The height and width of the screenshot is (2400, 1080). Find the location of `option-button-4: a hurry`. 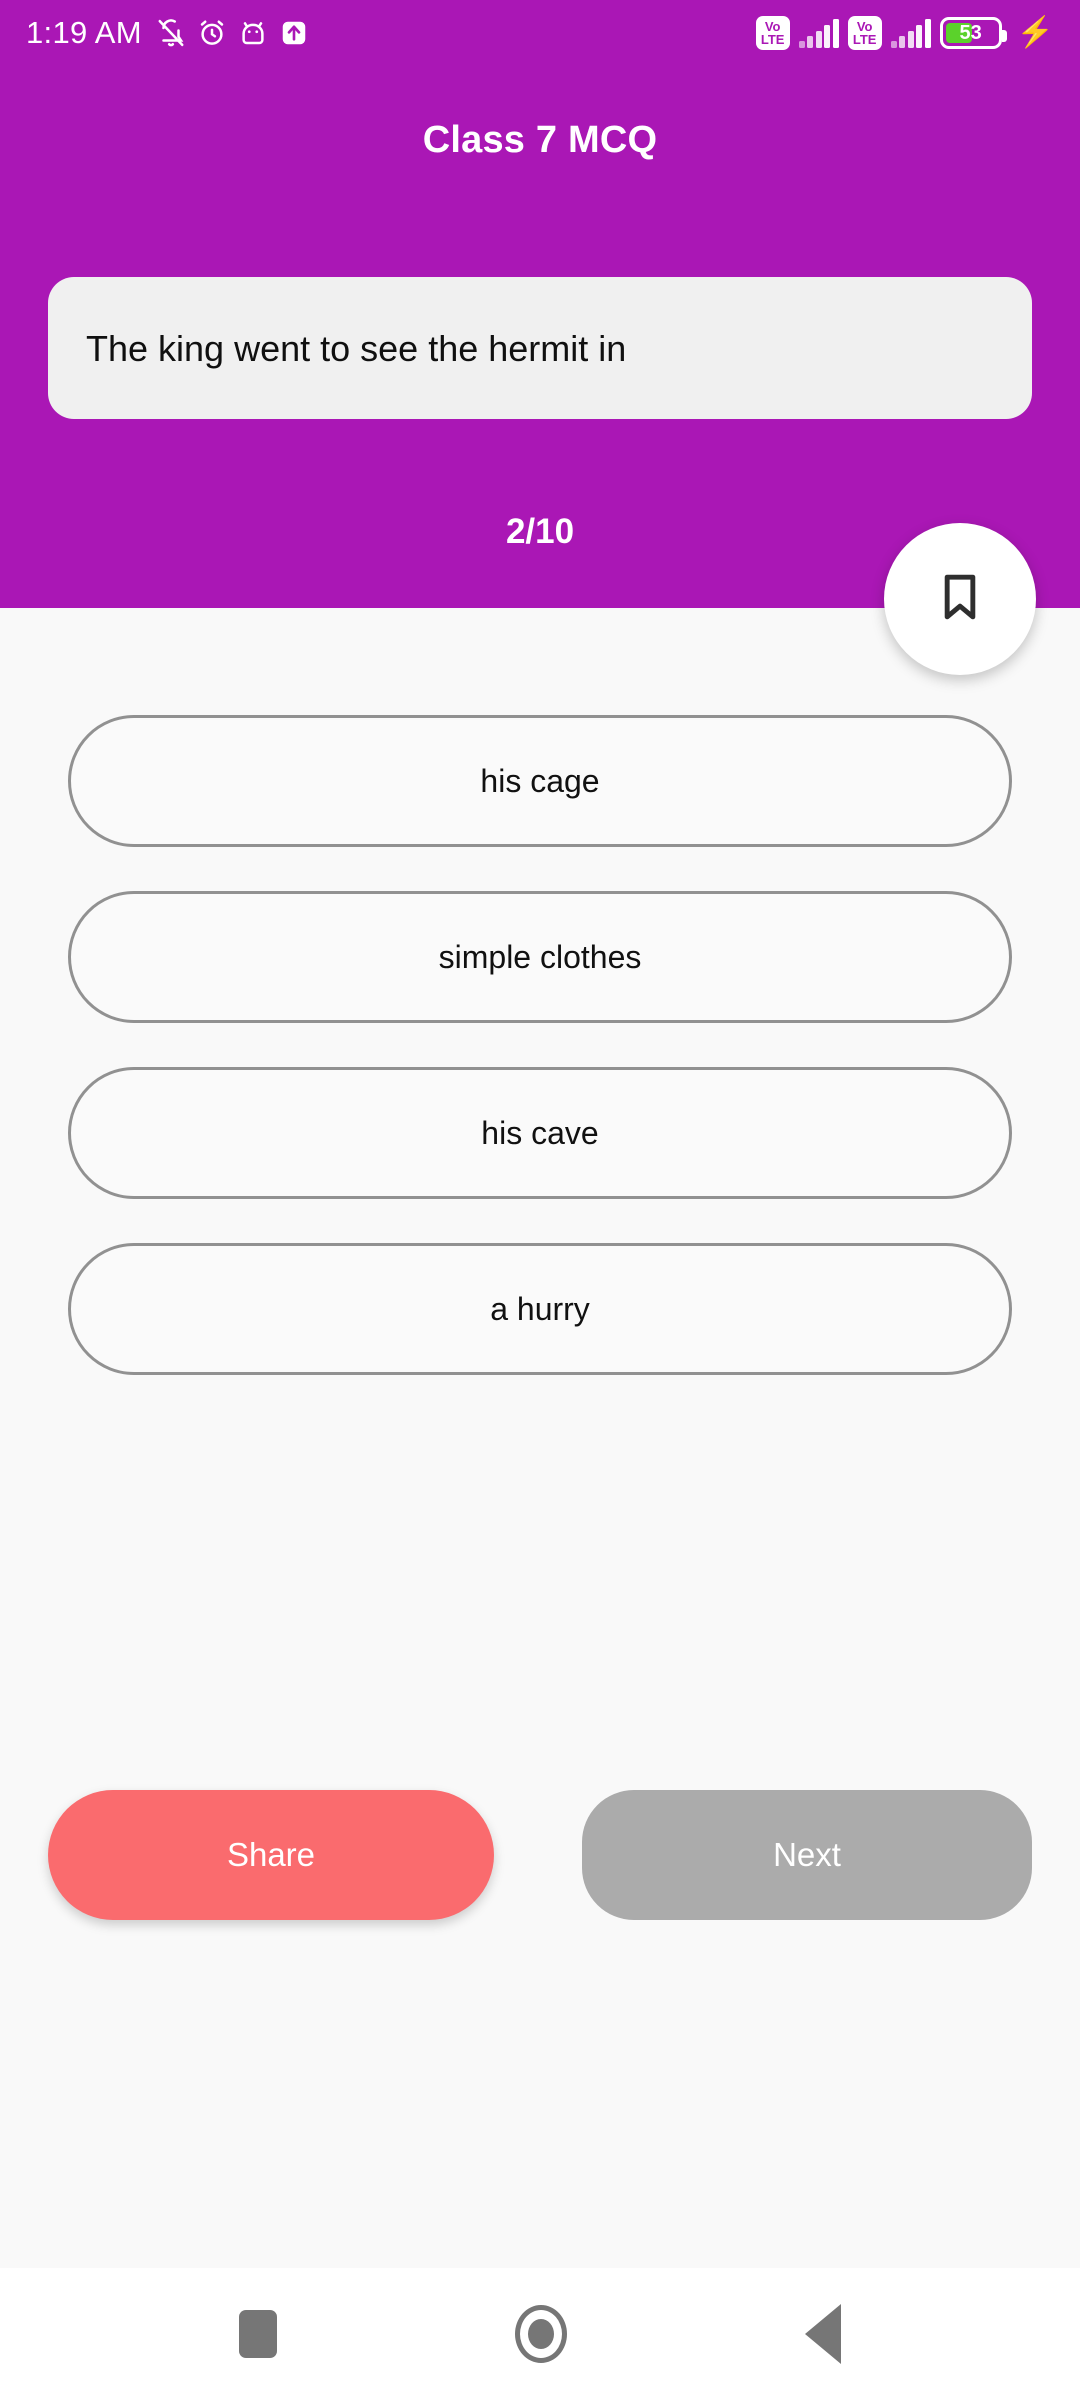

option-button-4: a hurry is located at coordinates (540, 1309).